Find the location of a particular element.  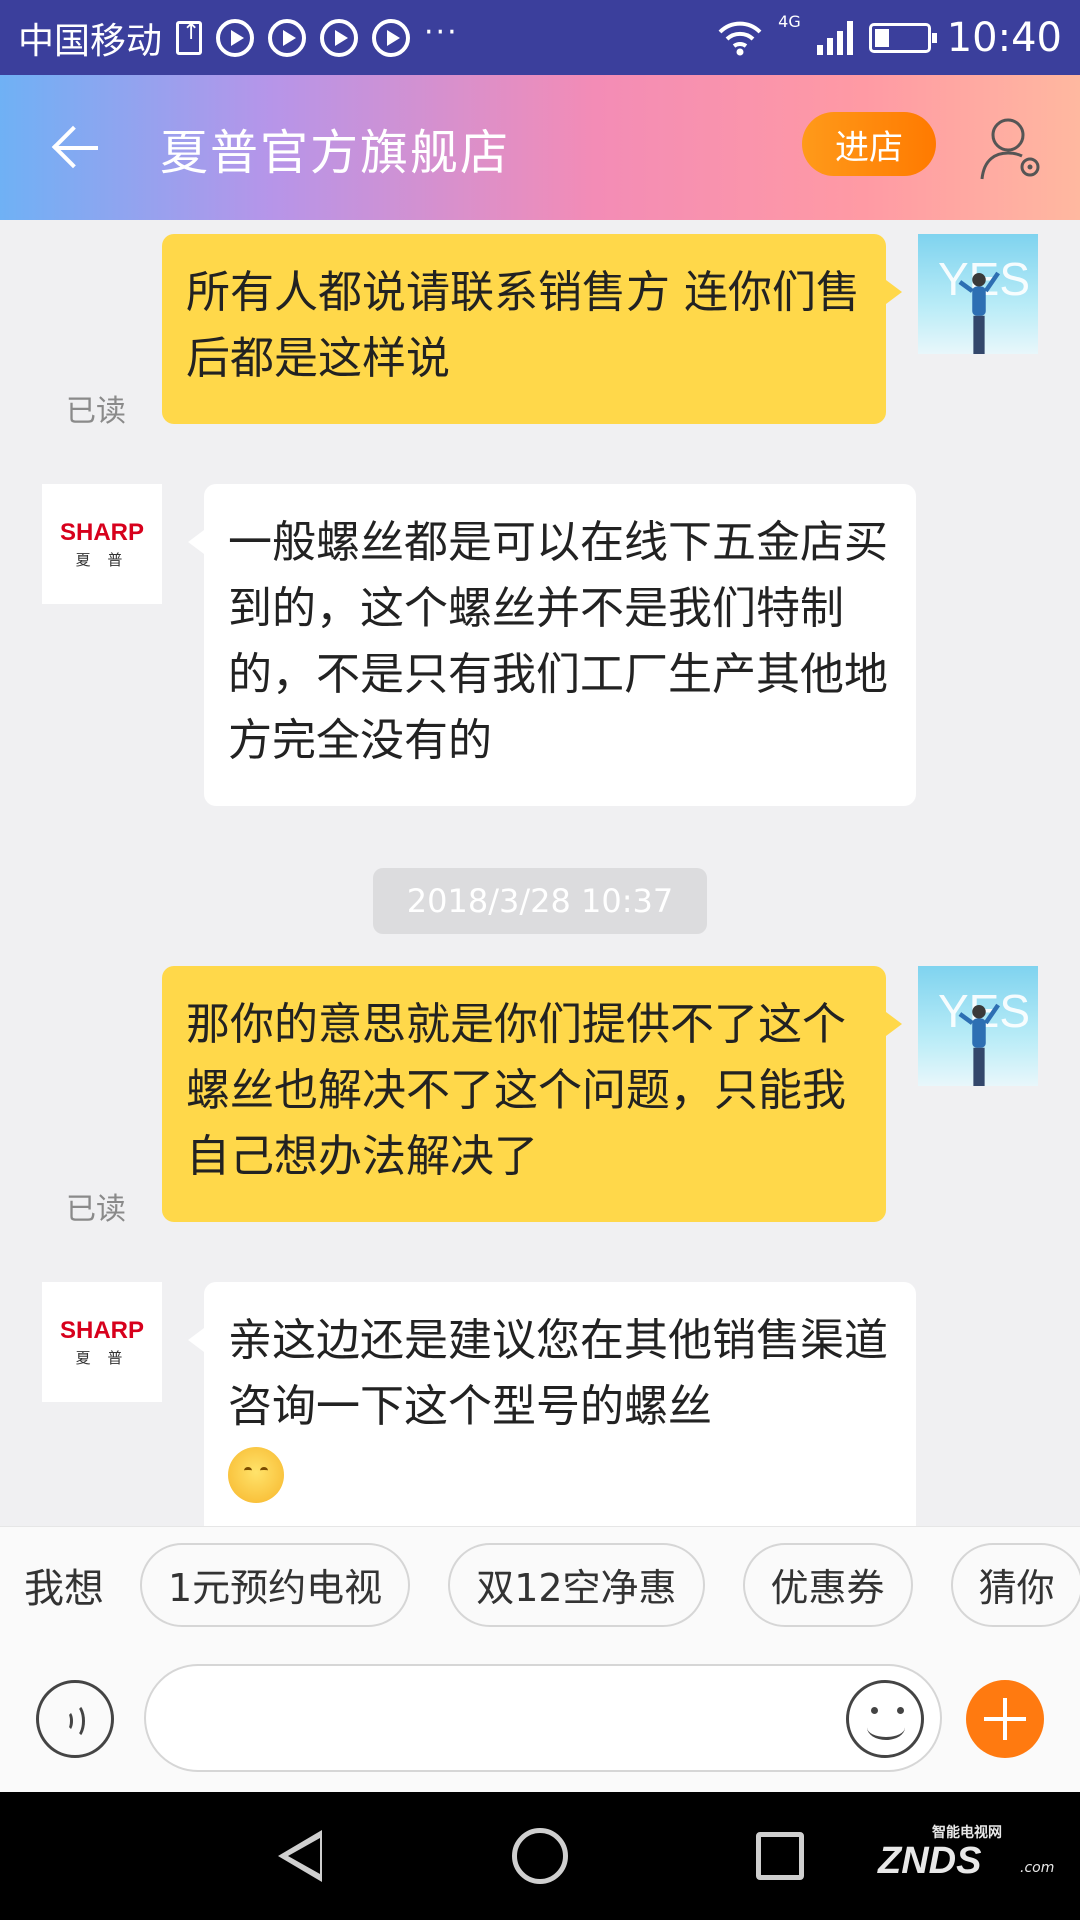

status-bar: 中国移动 ··· 4G 10:40 is located at coordinates (540, 37).